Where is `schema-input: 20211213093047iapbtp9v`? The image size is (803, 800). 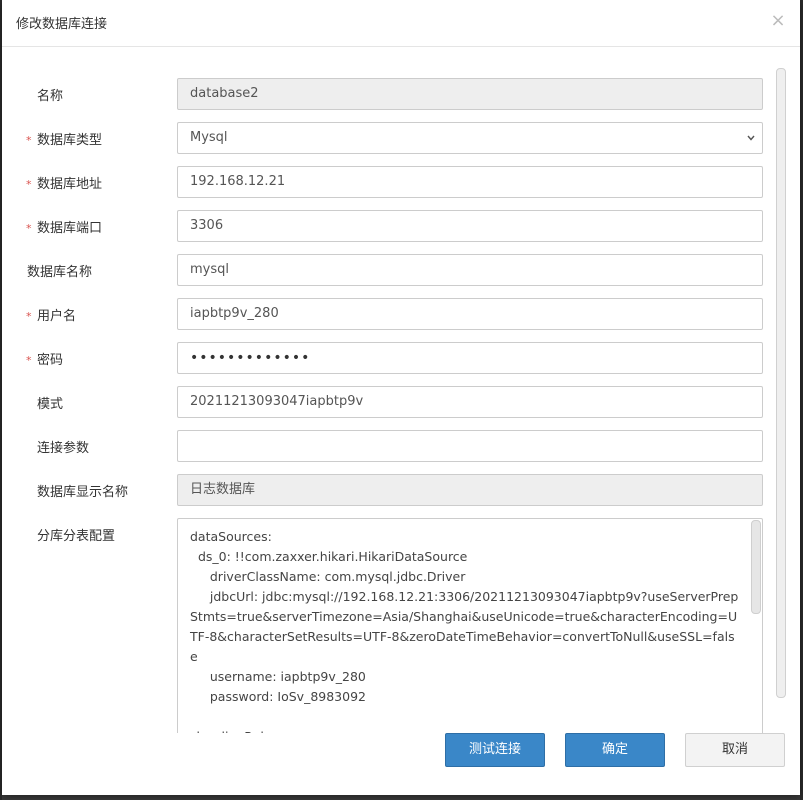
schema-input: 20211213093047iapbtp9v is located at coordinates (470, 402).